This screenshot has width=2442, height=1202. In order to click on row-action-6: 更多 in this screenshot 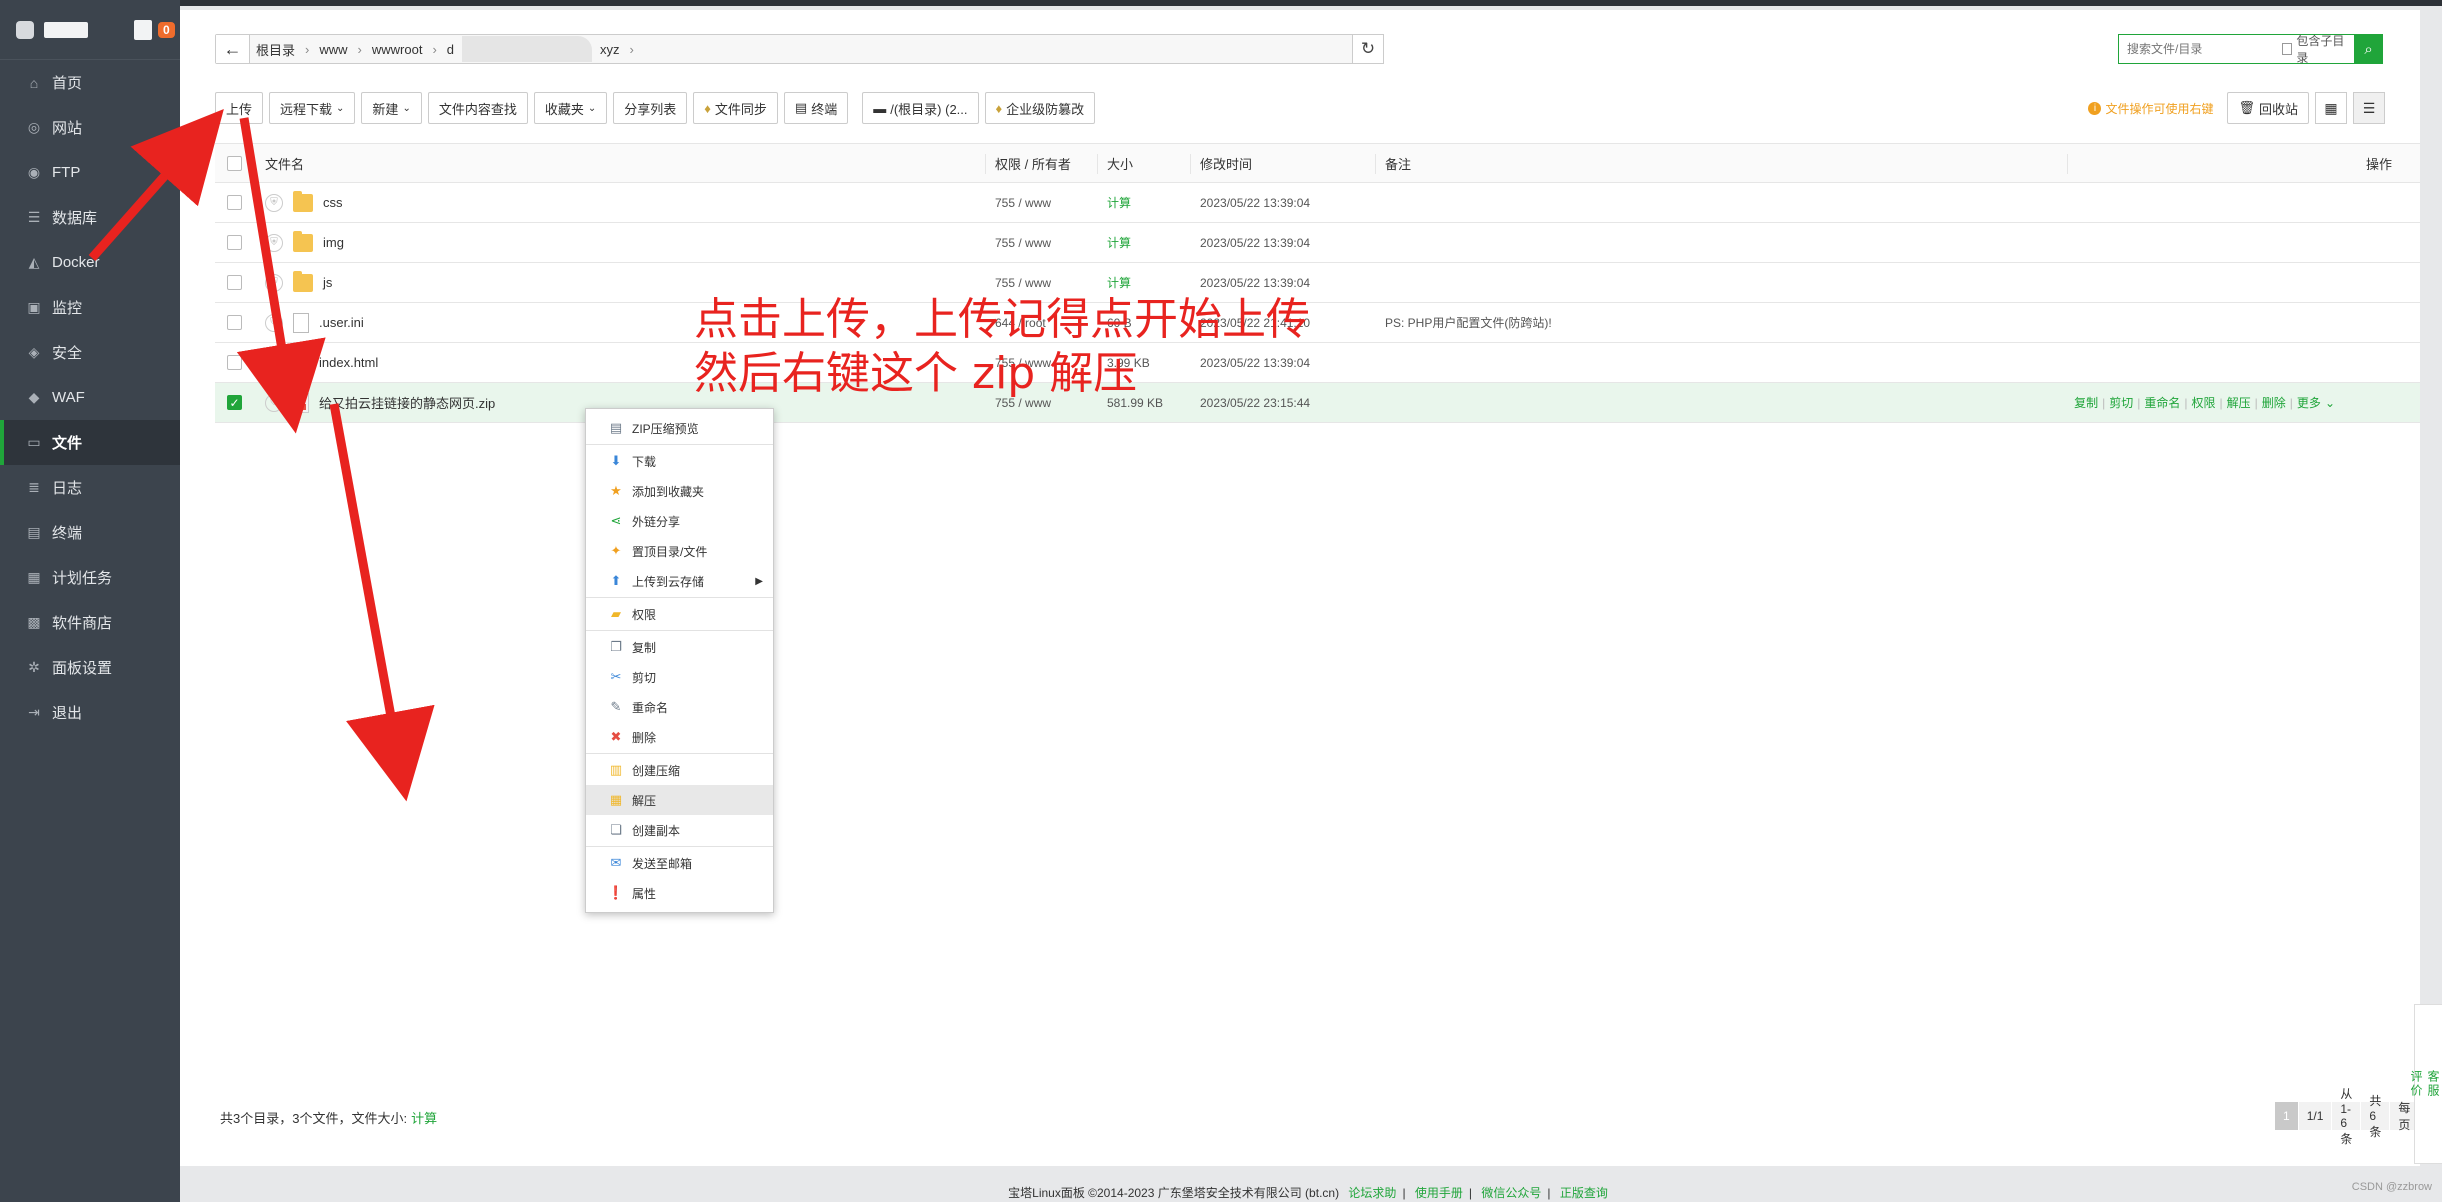, I will do `click(2309, 402)`.